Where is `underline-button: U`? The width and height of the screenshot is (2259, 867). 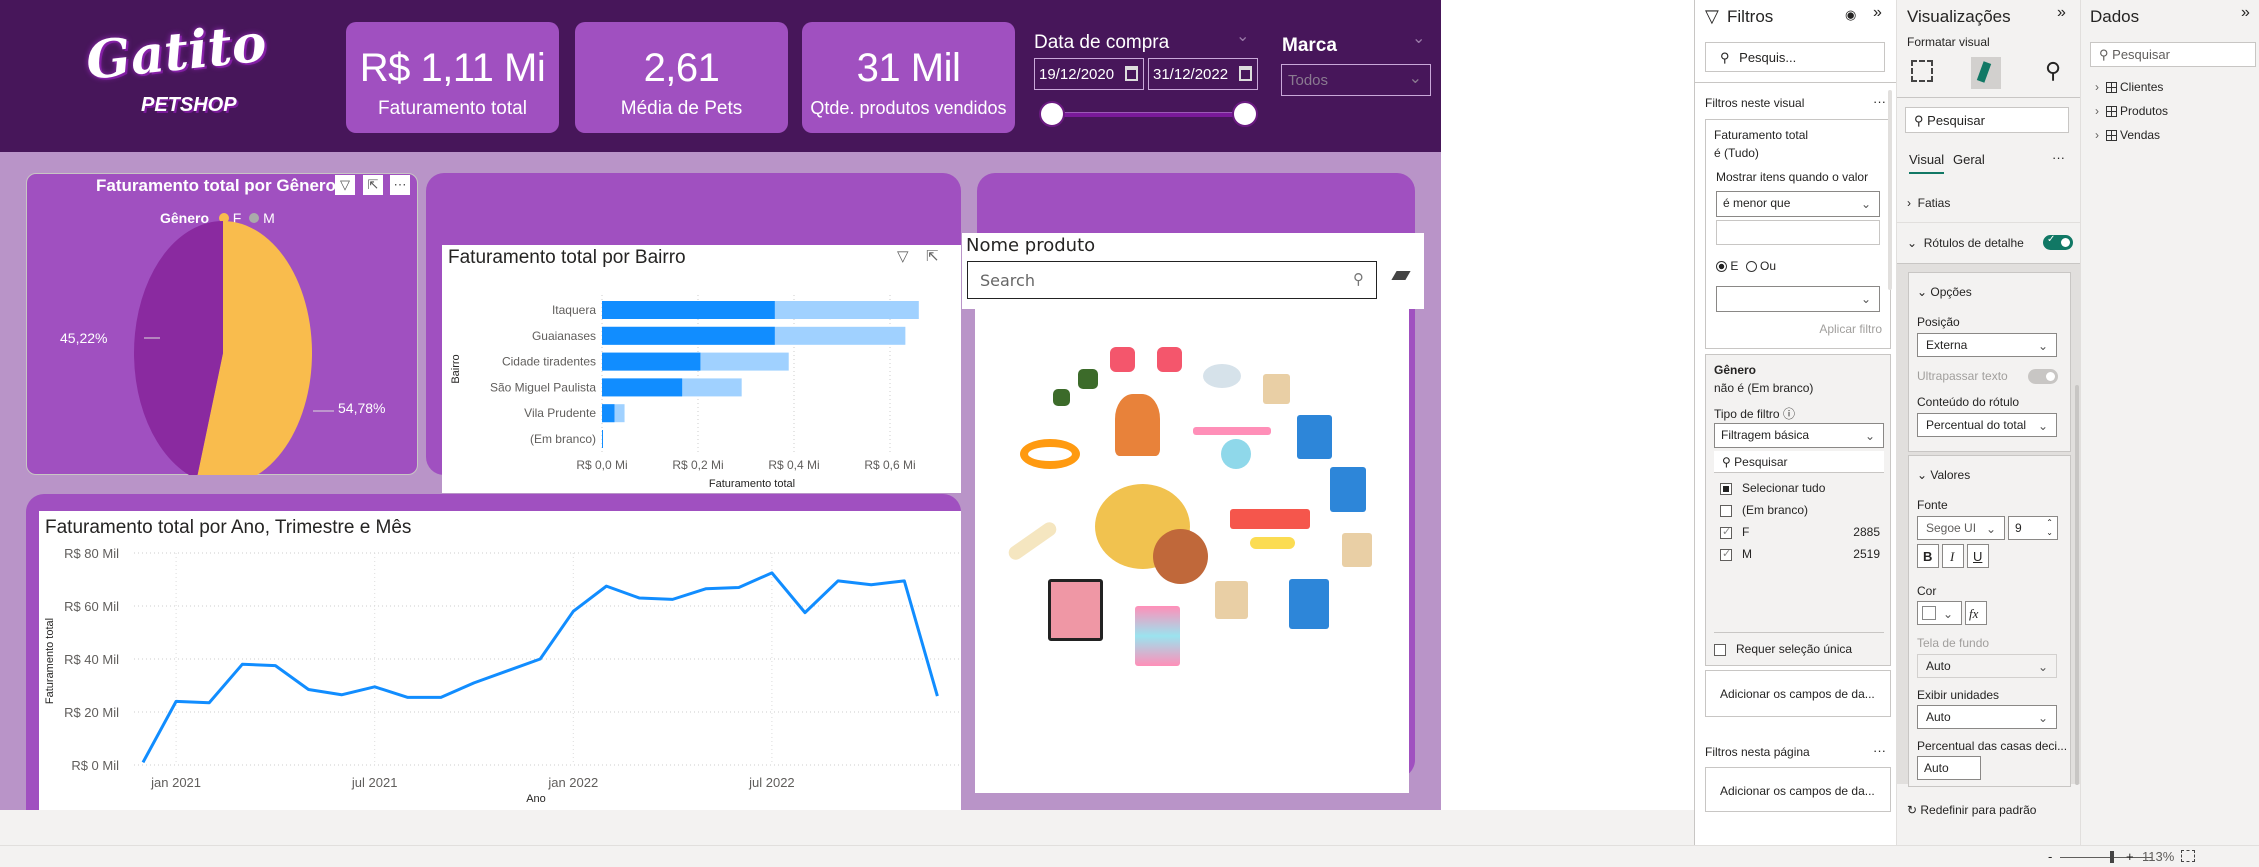 underline-button: U is located at coordinates (1978, 556).